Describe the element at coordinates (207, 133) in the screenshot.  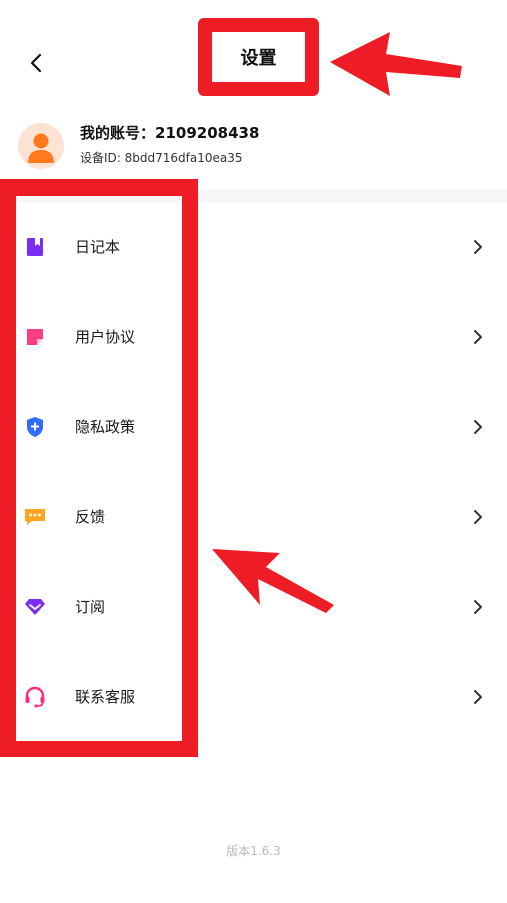
I see `account-number: 2109208438` at that location.